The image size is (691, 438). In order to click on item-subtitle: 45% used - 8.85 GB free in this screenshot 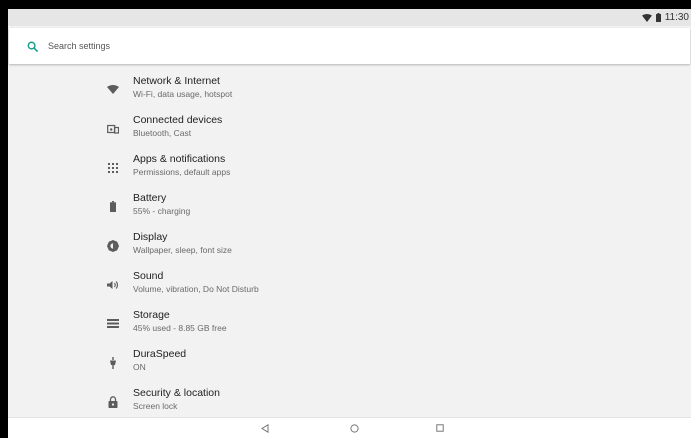, I will do `click(180, 328)`.